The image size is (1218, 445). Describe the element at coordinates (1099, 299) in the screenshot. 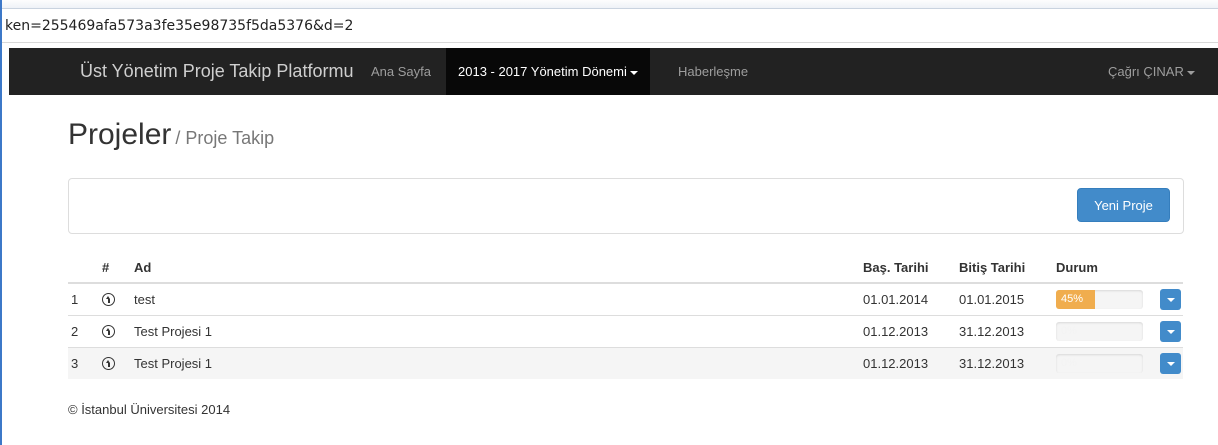

I see `progress-bar: 45%` at that location.